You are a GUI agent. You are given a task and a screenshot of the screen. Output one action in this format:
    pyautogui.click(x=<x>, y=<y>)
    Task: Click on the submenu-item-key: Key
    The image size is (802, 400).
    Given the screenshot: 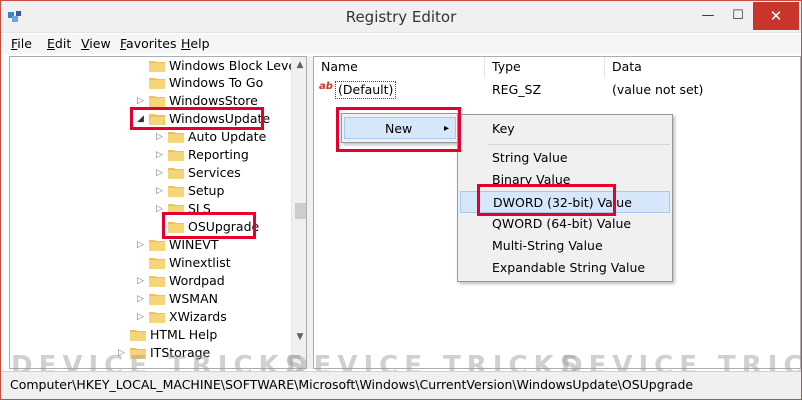 What is the action you would take?
    pyautogui.click(x=565, y=129)
    